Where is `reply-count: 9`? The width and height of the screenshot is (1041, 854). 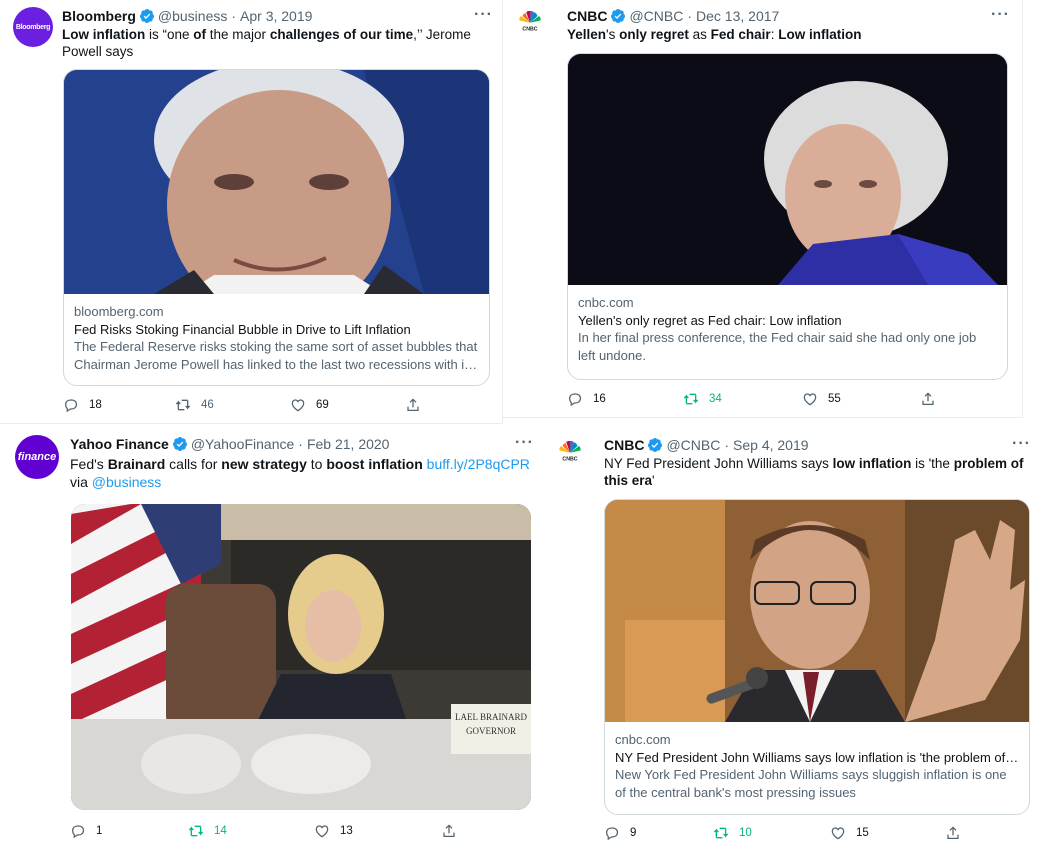 reply-count: 9 is located at coordinates (633, 833).